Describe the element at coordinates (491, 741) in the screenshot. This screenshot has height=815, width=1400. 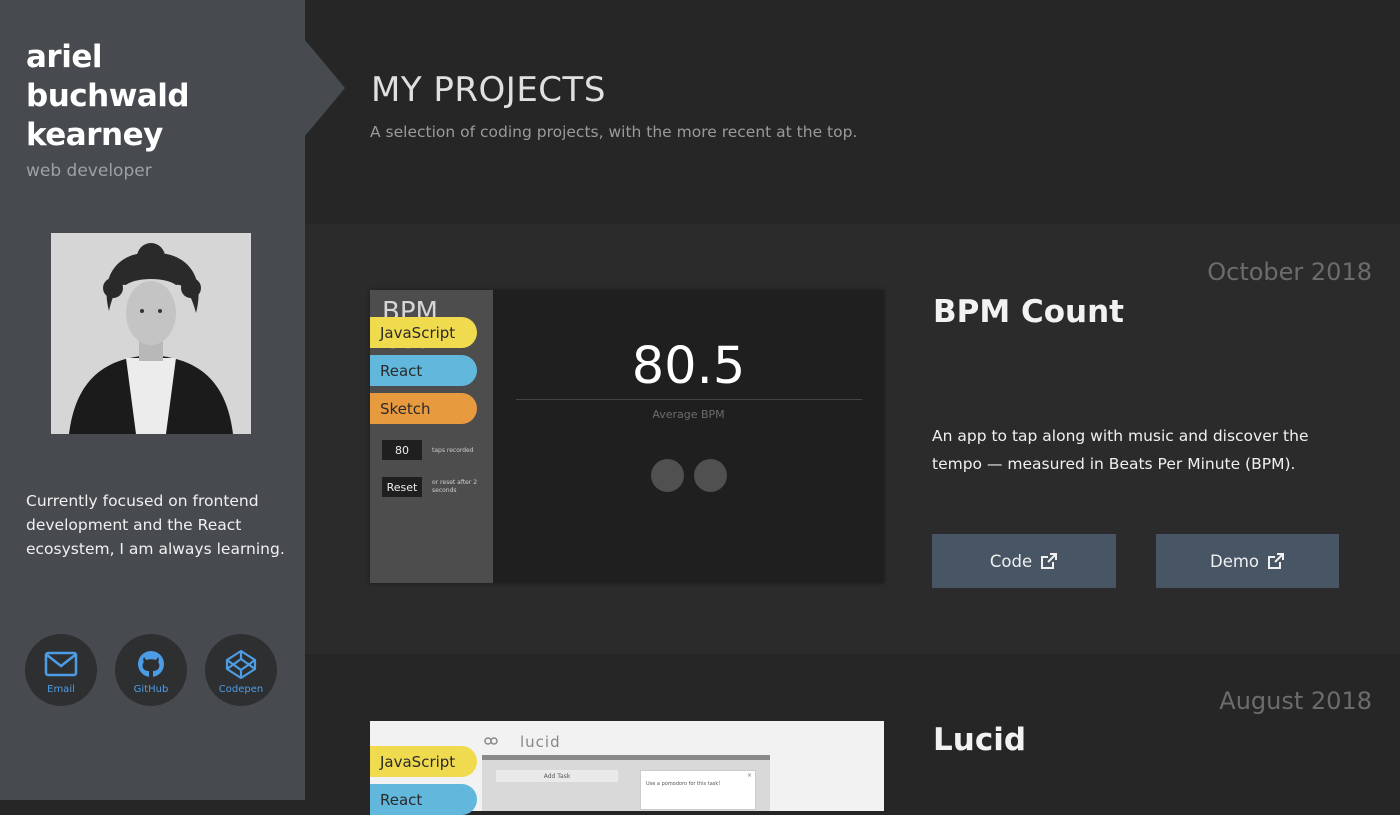
I see `infinity-logo-icon` at that location.